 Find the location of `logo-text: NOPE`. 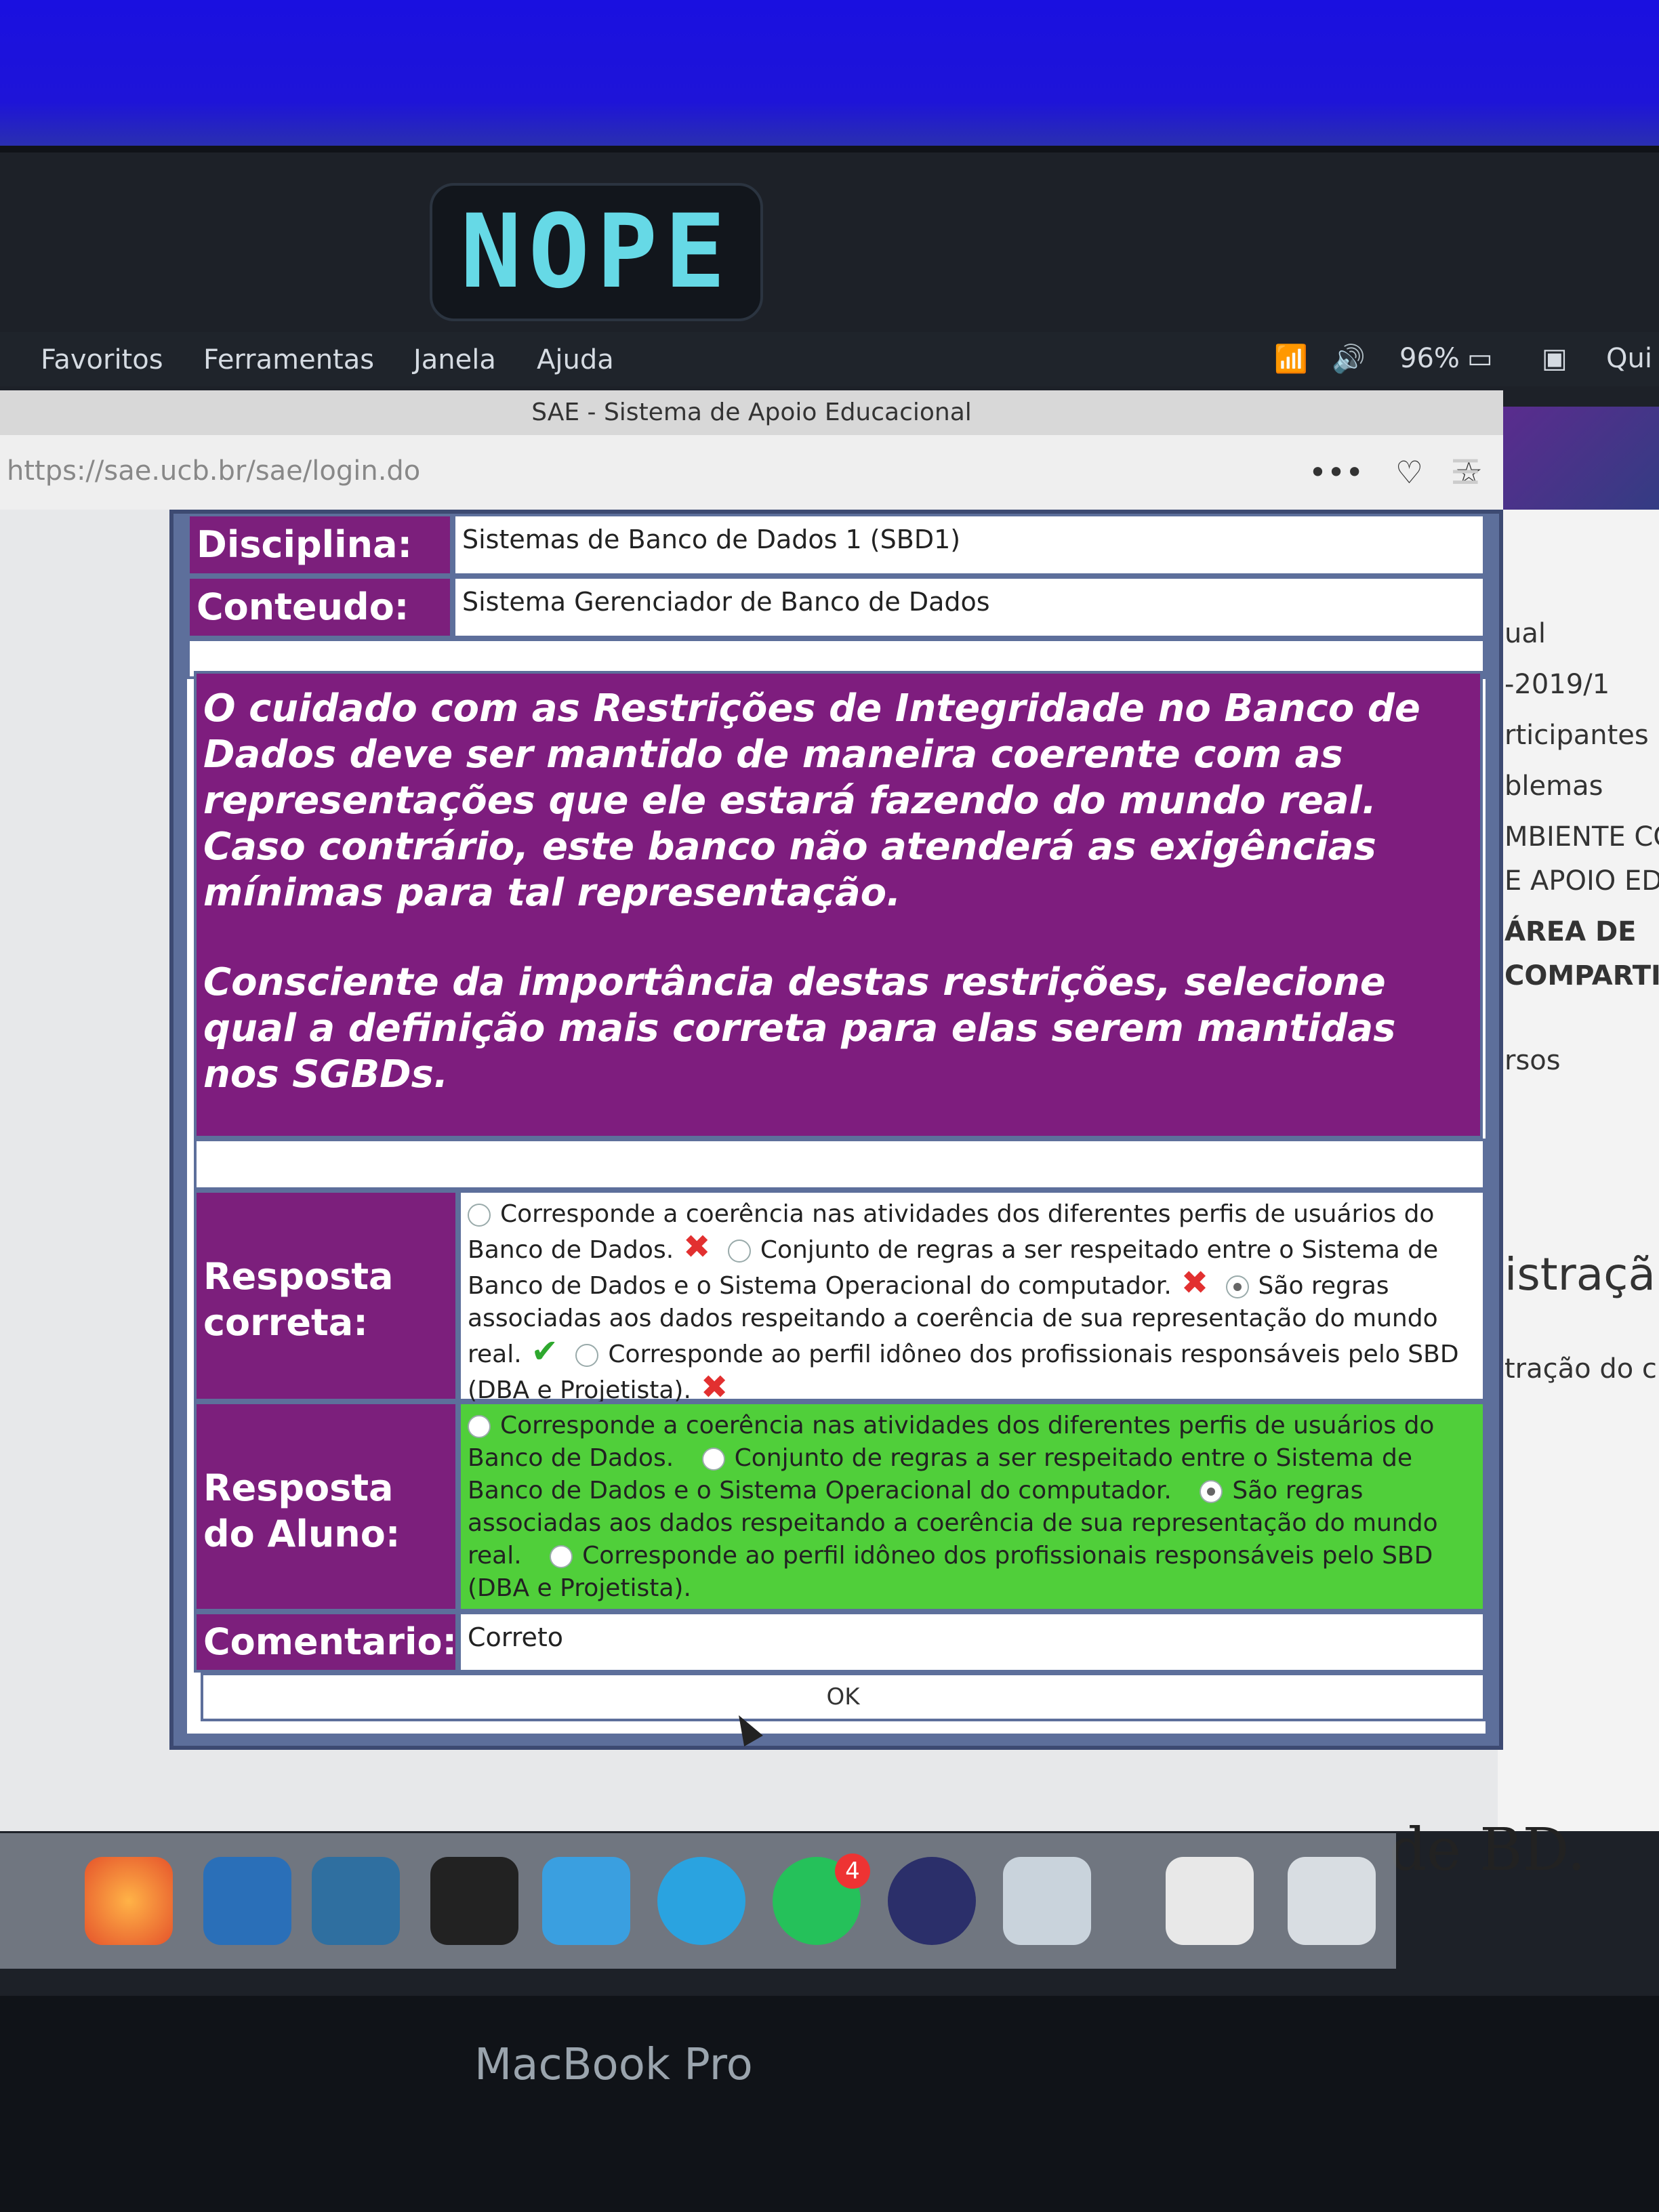

logo-text: NOPE is located at coordinates (596, 252).